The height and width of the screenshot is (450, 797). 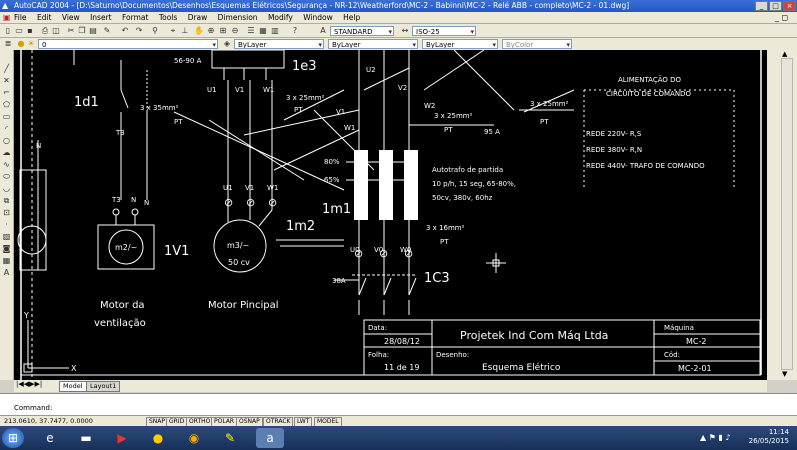 I want to click on media-player-icon: ▶, so click(x=122, y=438).